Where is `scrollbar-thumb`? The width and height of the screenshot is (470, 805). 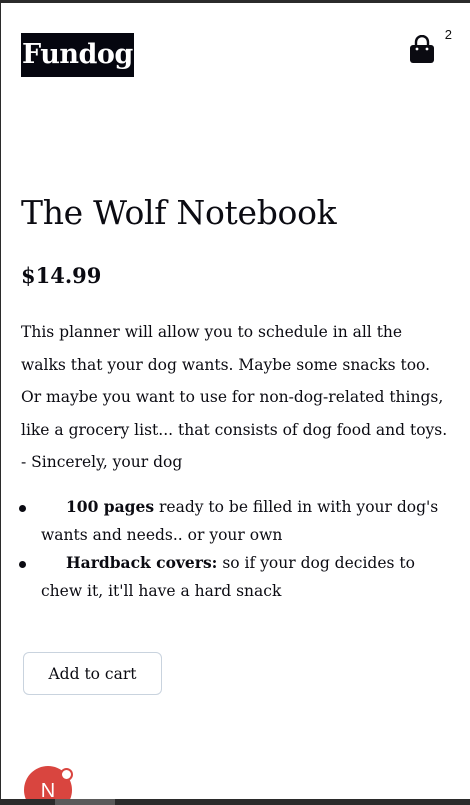
scrollbar-thumb is located at coordinates (85, 802).